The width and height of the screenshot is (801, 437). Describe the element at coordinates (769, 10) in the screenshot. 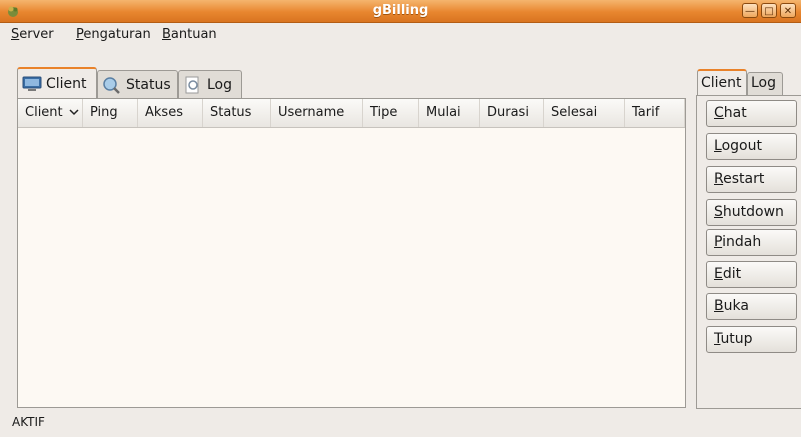

I see `maximize-icon: □` at that location.